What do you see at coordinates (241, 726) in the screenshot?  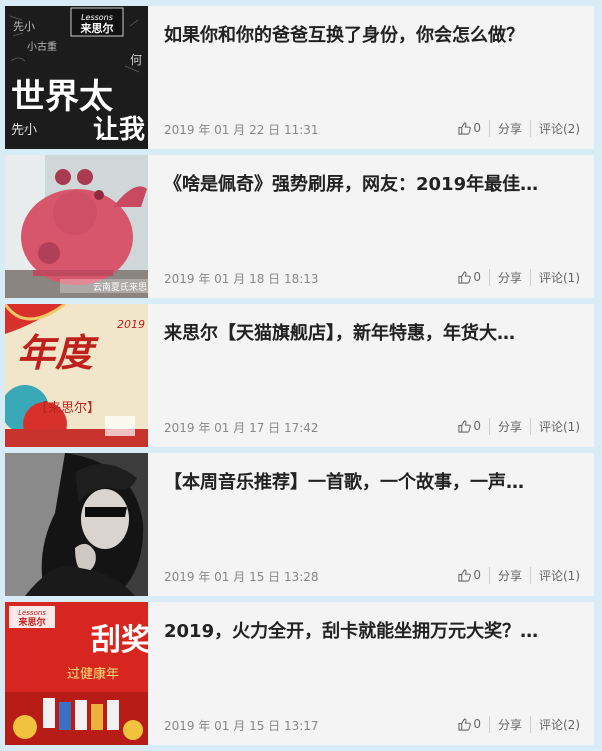 I see `publish-date: 2019 年 01 月 15 日 13:17` at bounding box center [241, 726].